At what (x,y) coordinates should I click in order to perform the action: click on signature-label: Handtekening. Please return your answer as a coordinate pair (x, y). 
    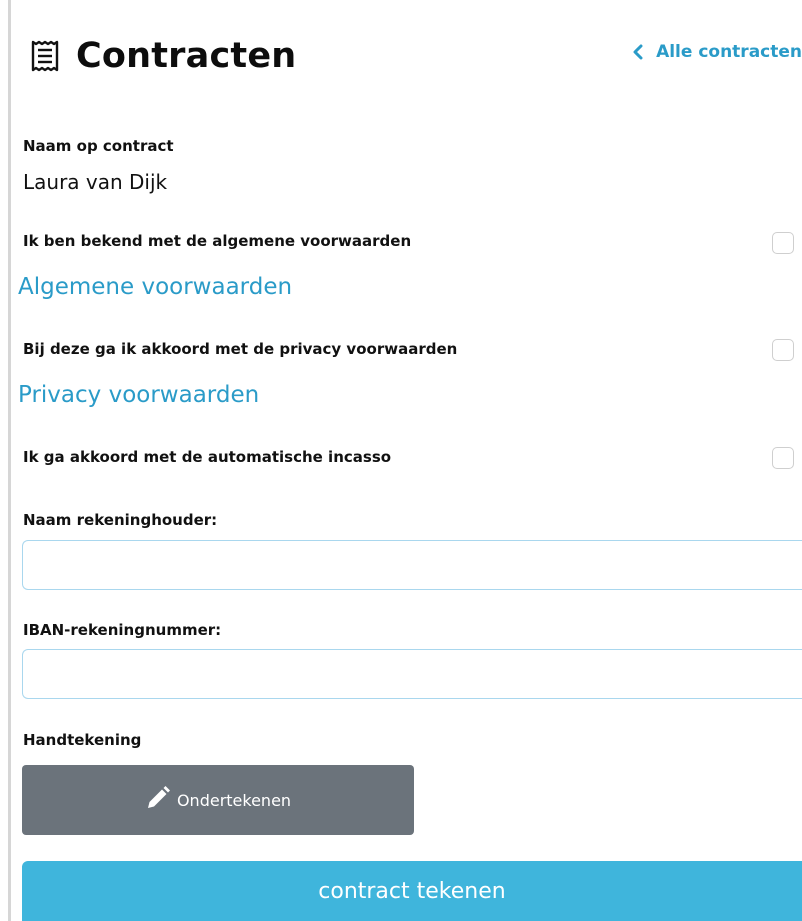
    Looking at the image, I should click on (82, 740).